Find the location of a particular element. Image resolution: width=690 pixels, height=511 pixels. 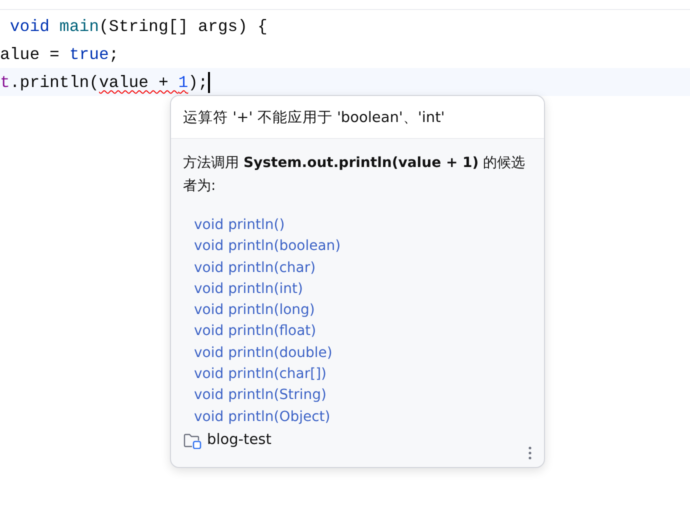

module-folder-icon is located at coordinates (192, 440).